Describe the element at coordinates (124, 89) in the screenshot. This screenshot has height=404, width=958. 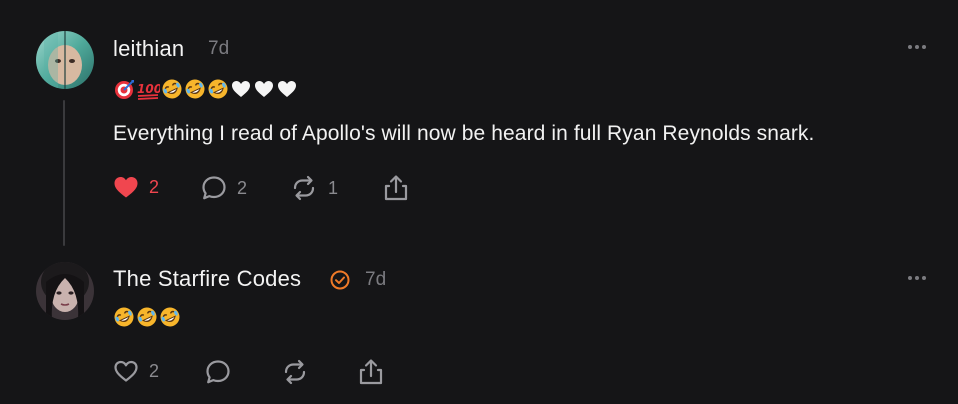
I see `dart-emoji-icon` at that location.